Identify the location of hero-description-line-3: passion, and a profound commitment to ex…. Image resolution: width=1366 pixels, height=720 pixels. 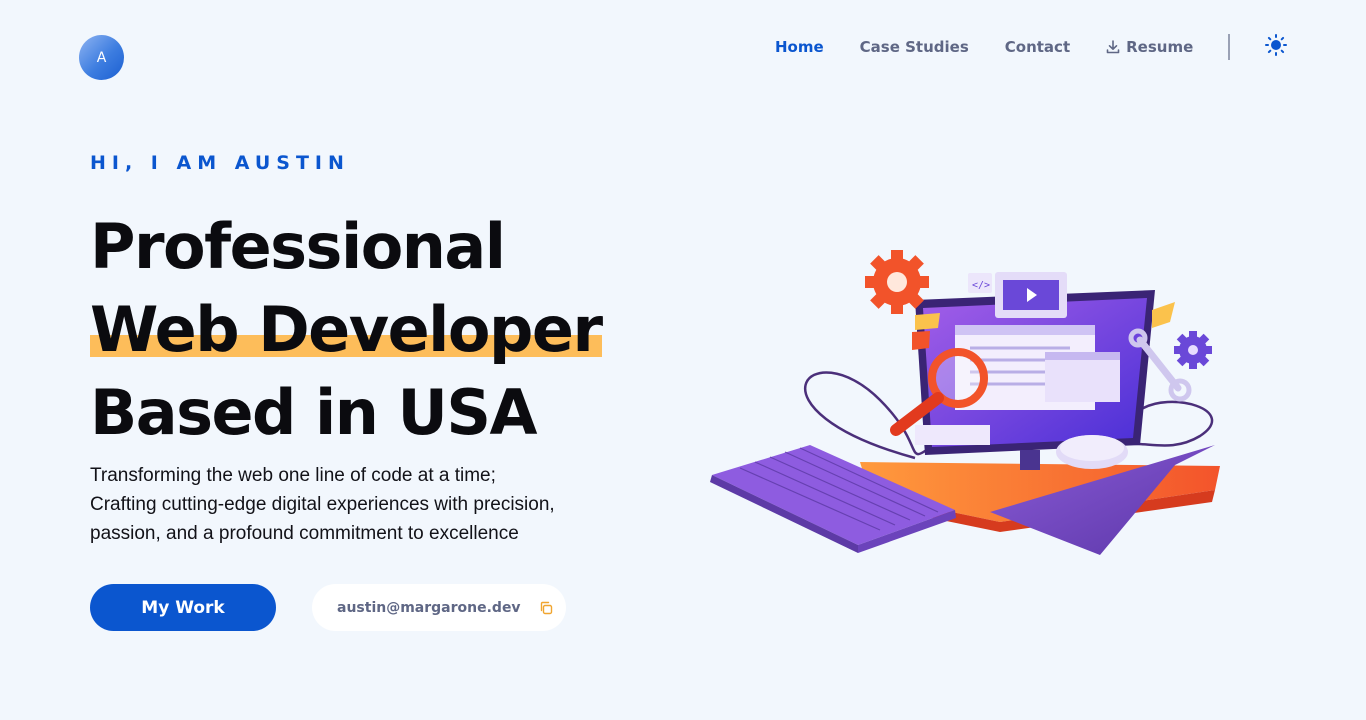
(304, 533).